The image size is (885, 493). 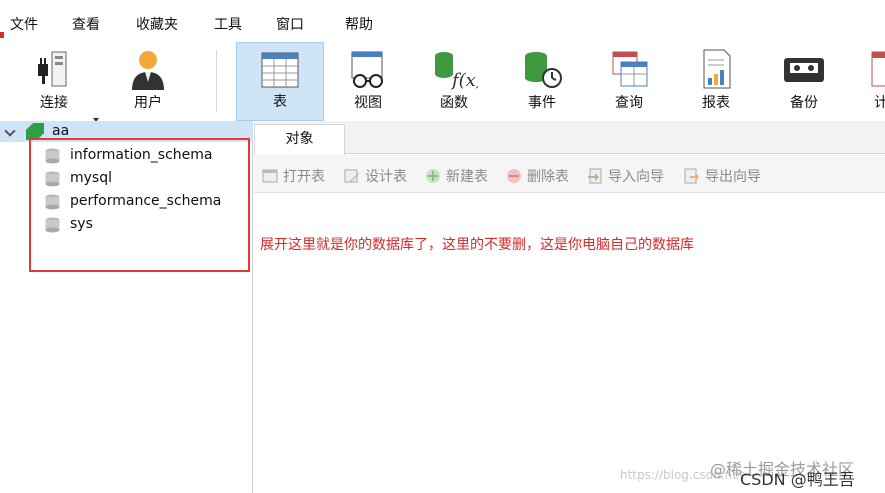 I want to click on function-label: 函数, so click(x=454, y=103).